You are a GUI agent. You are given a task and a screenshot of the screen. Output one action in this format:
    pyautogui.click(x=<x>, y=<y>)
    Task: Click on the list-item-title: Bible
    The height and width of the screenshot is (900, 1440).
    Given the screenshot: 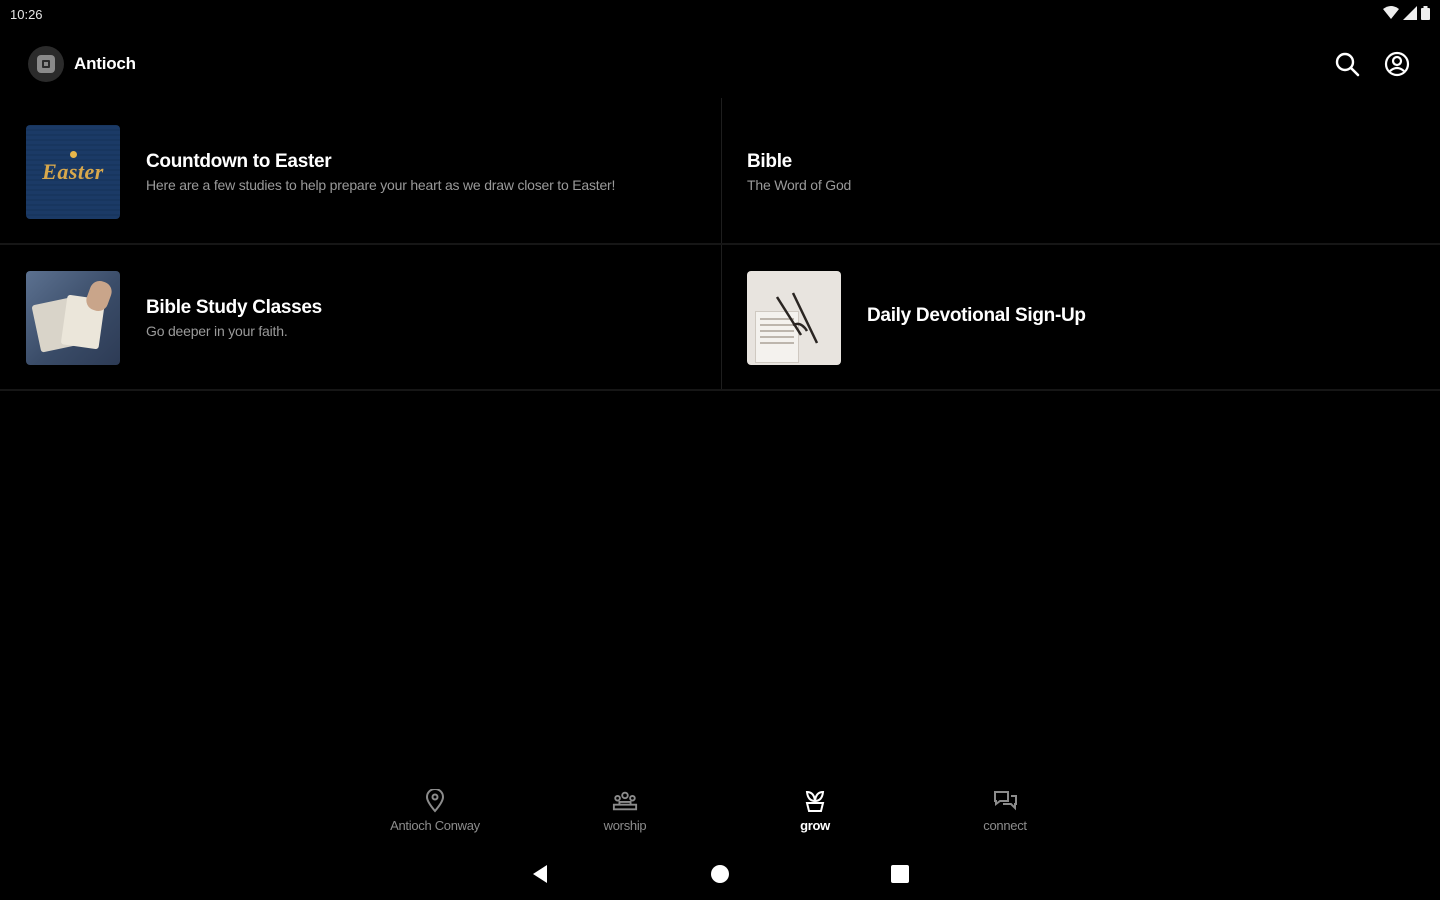 What is the action you would take?
    pyautogui.click(x=769, y=161)
    